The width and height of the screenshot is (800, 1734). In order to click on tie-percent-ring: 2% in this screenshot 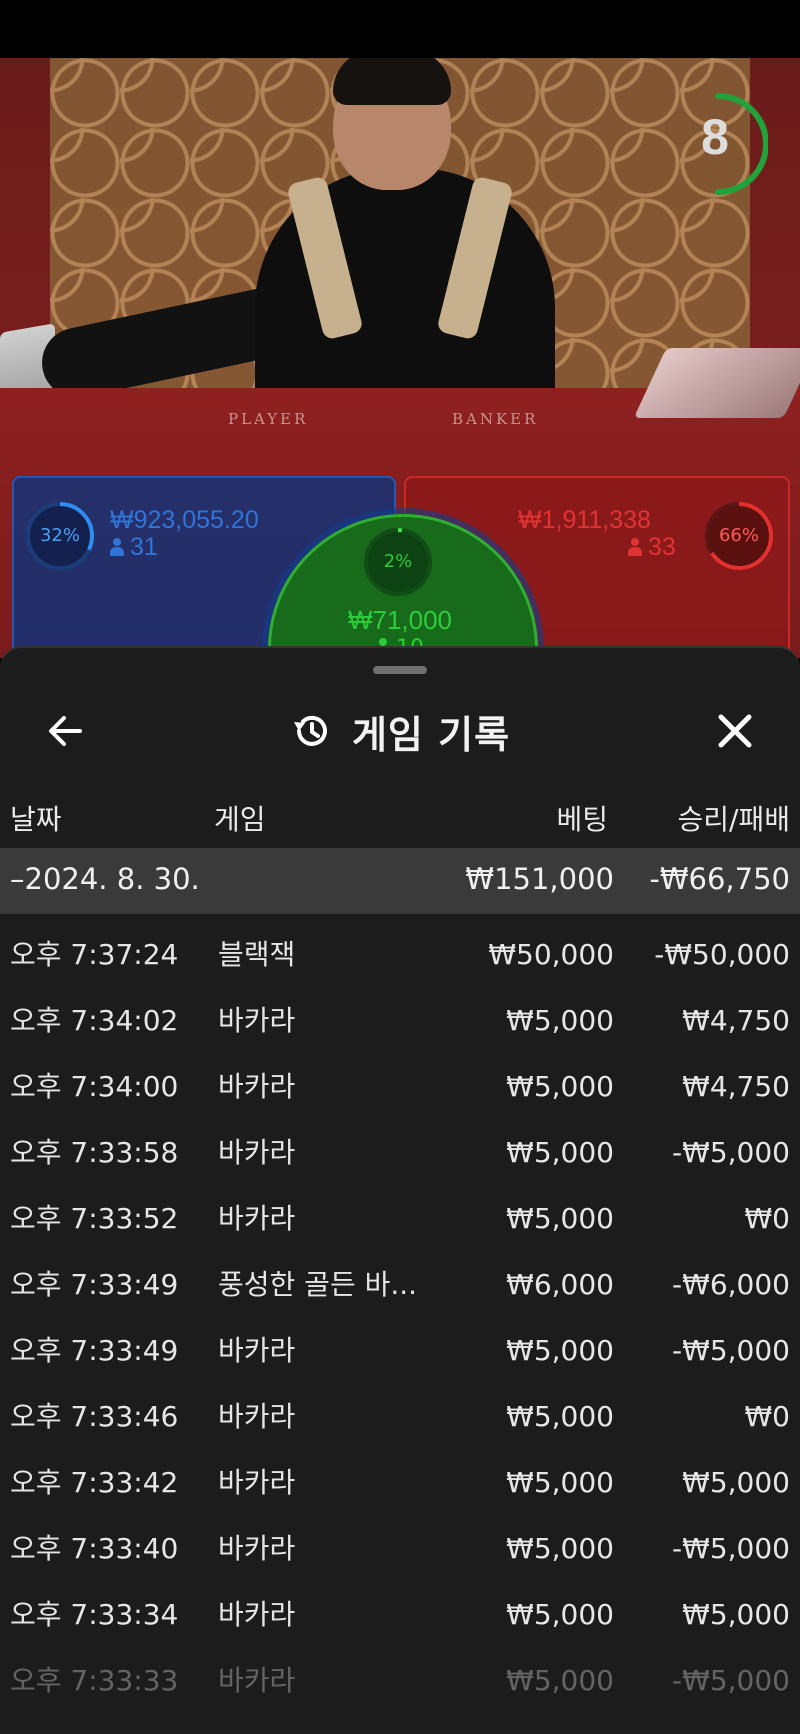, I will do `click(398, 562)`.